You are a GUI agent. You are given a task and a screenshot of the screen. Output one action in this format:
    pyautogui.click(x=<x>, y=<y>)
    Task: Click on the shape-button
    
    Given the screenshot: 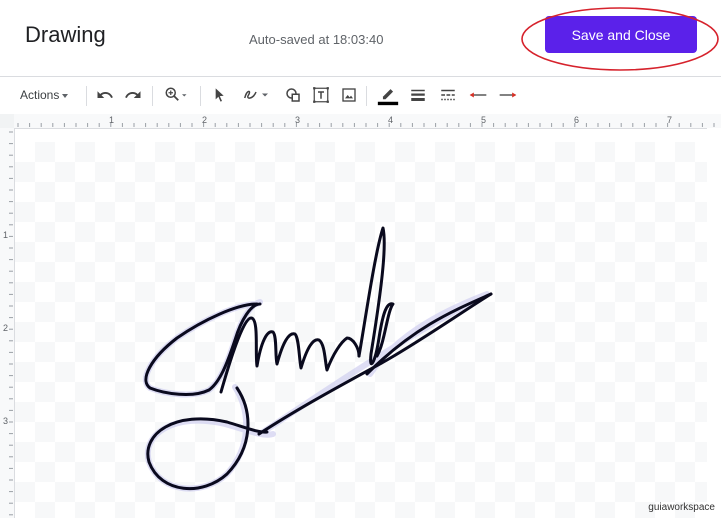 What is the action you would take?
    pyautogui.click(x=293, y=95)
    